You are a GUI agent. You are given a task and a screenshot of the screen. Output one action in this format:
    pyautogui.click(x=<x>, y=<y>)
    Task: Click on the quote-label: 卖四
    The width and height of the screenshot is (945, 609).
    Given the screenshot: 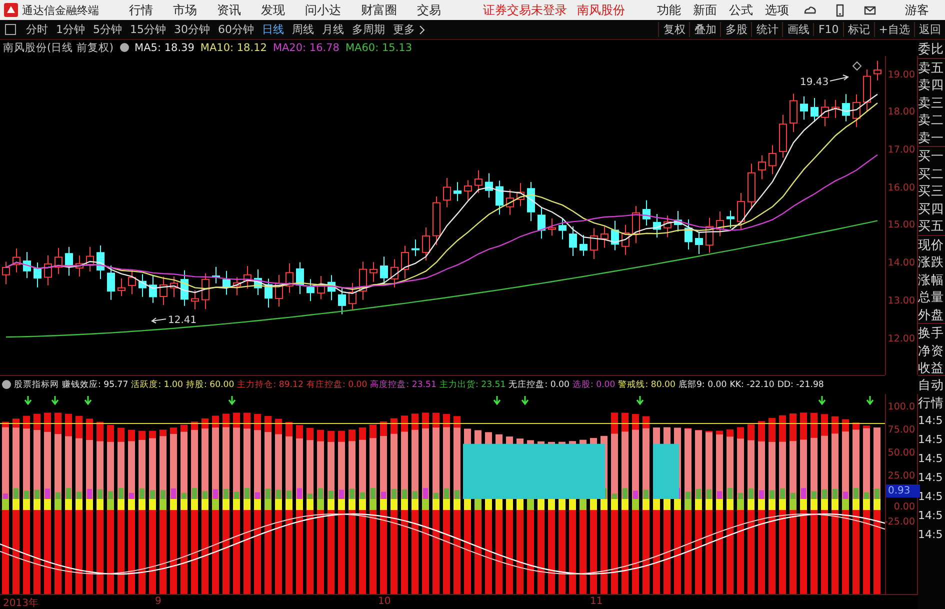 What is the action you would take?
    pyautogui.click(x=931, y=85)
    